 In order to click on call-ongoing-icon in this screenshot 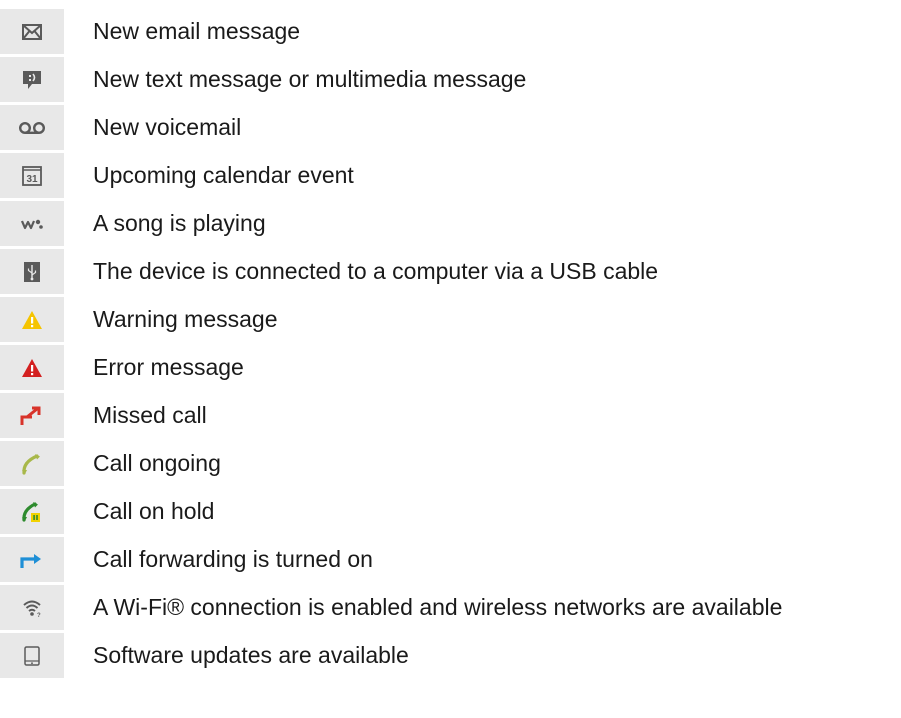, I will do `click(32, 464)`.